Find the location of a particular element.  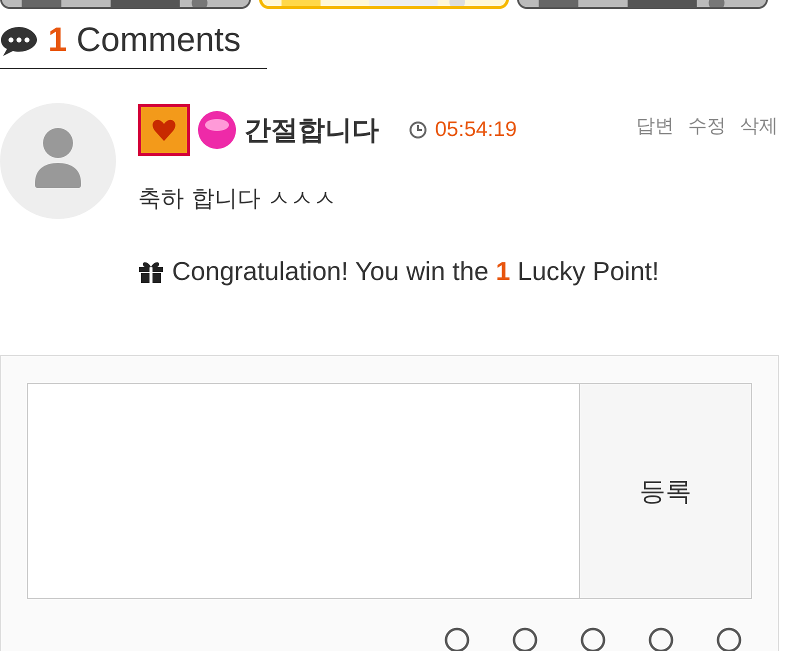

chat-icon is located at coordinates (19, 40).